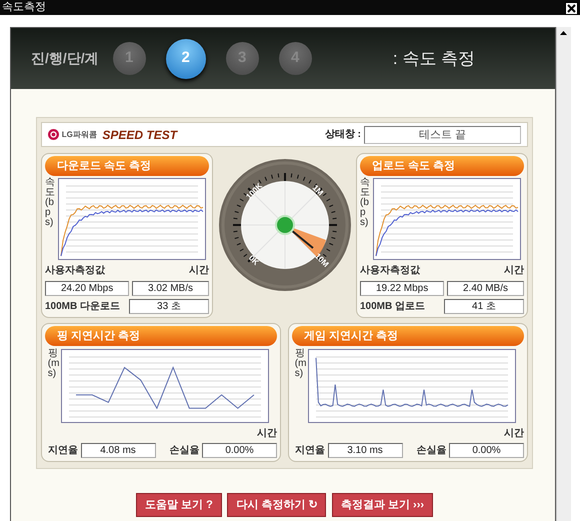  I want to click on gauge-label: 10M, so click(321, 260).